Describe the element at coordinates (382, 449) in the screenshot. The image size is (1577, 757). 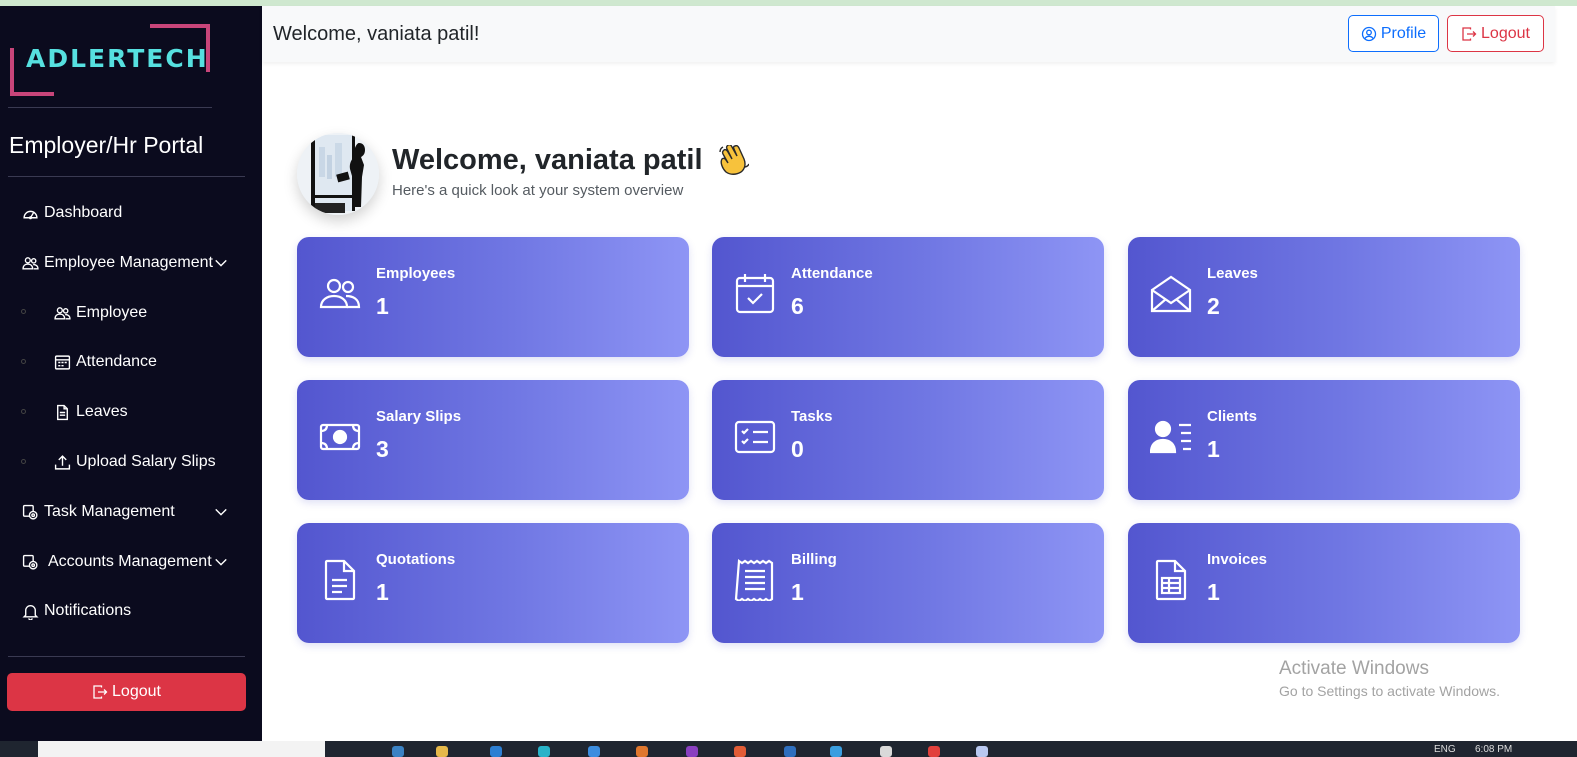
I see `card-value: 3` at that location.